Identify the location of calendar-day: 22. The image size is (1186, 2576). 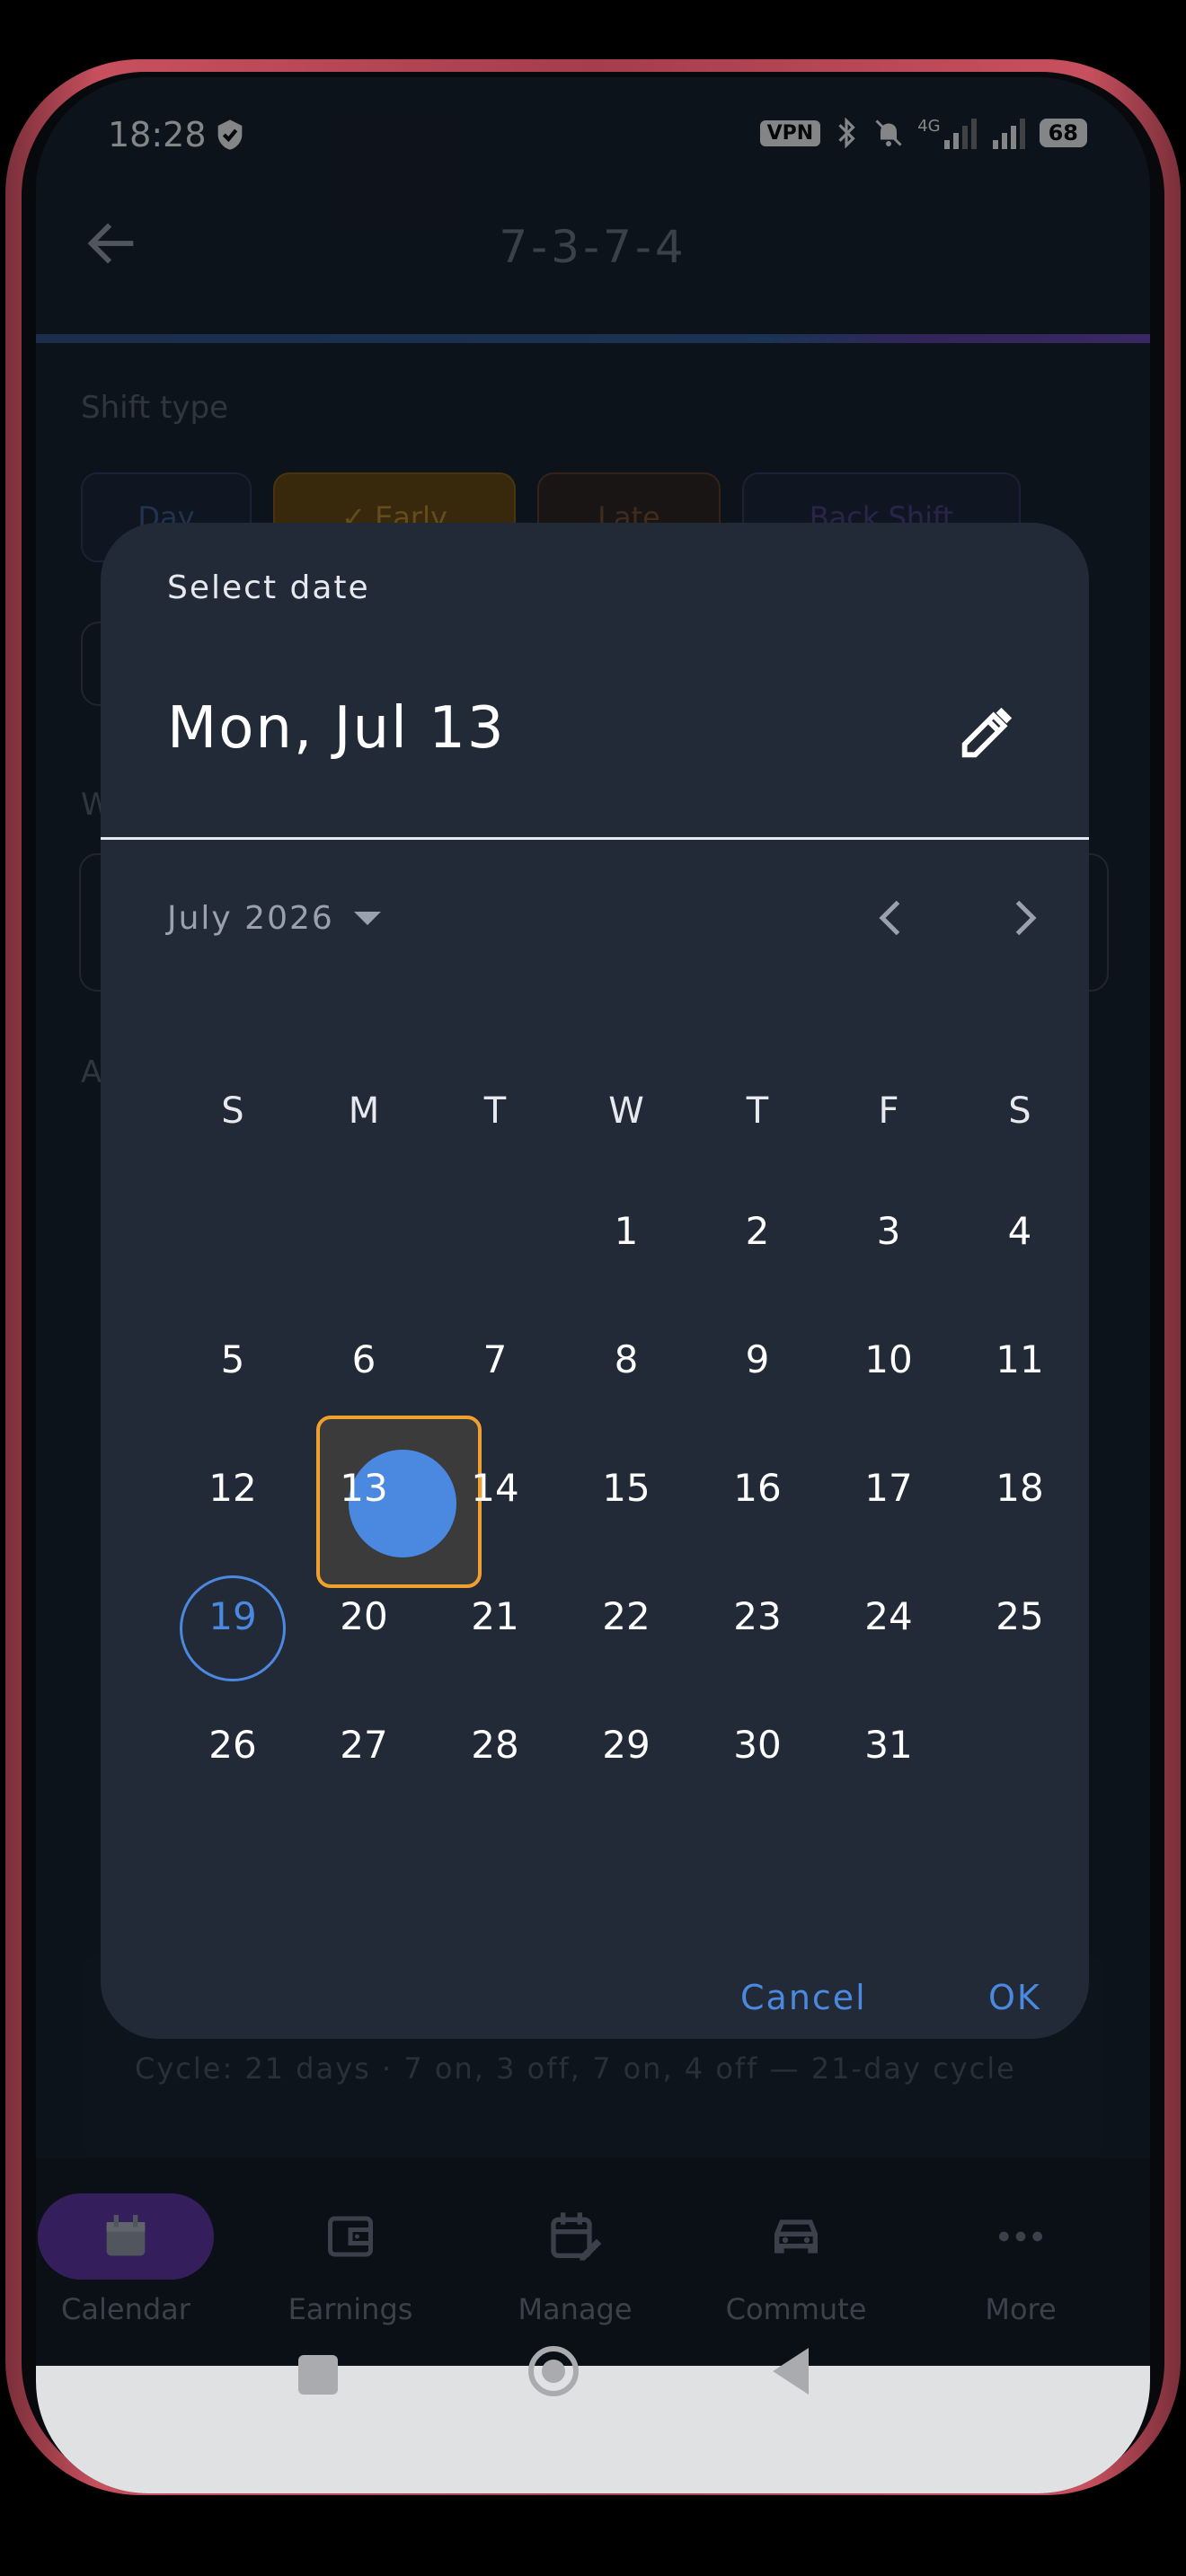
(626, 1616).